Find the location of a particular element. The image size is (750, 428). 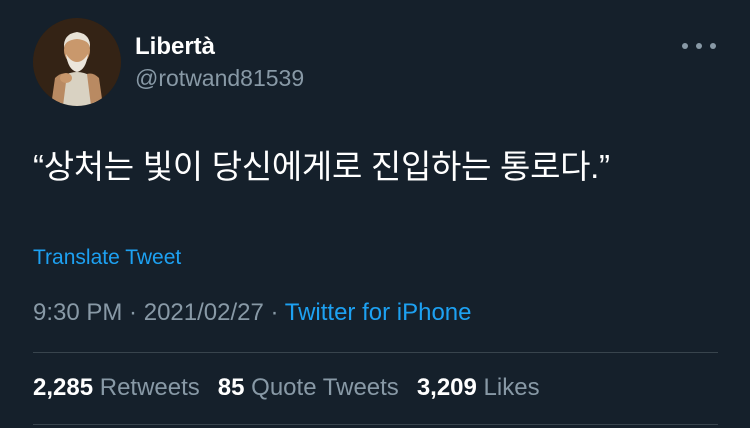

retweets-count: 2,285 is located at coordinates (63, 387).